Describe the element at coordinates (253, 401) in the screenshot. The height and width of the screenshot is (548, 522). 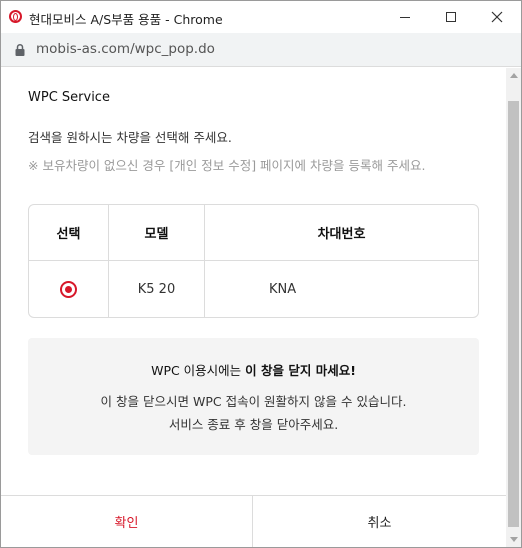
I see `notice-line-1: 이 창을 닫으시면 WPC 접속이 원활하지 않을 수 있습니다.` at that location.